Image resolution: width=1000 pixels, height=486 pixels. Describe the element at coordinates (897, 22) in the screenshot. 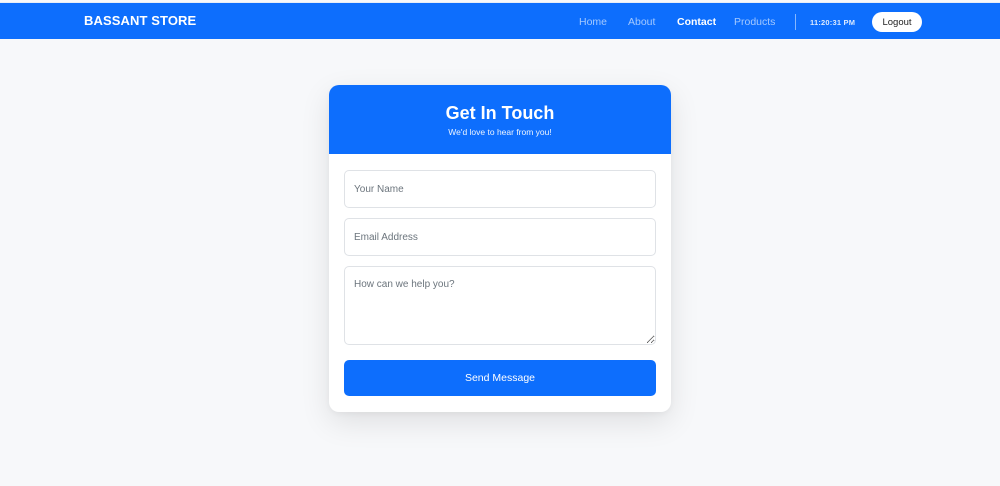

I see `logout-button: Logout` at that location.